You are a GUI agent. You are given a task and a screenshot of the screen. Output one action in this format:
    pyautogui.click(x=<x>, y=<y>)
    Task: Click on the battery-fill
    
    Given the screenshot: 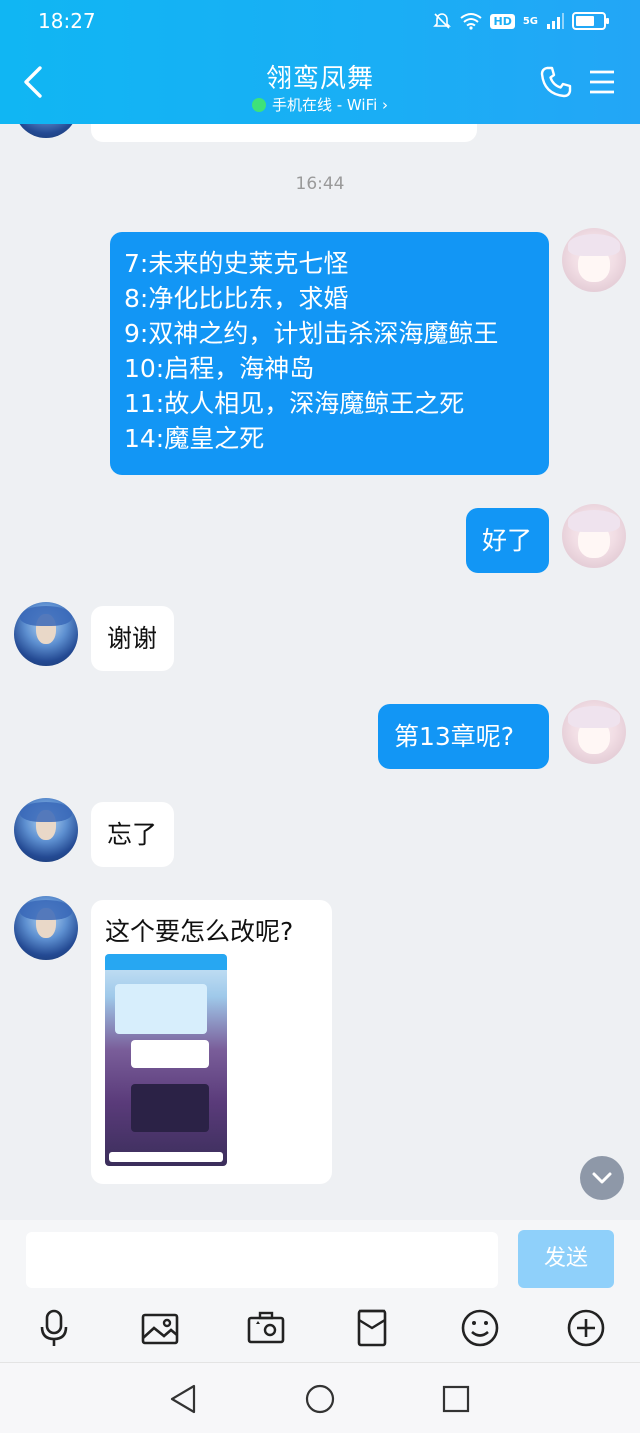 What is the action you would take?
    pyautogui.click(x=585, y=21)
    